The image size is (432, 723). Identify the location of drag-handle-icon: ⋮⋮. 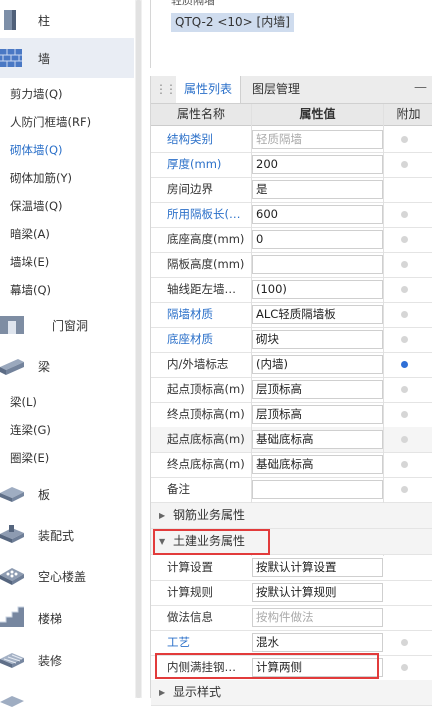
(166, 89).